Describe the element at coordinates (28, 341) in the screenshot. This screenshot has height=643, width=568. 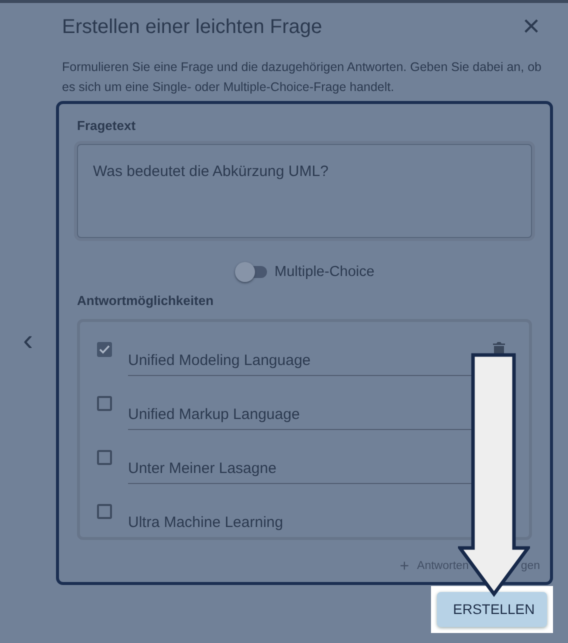
I see `previous-button: ‹` at that location.